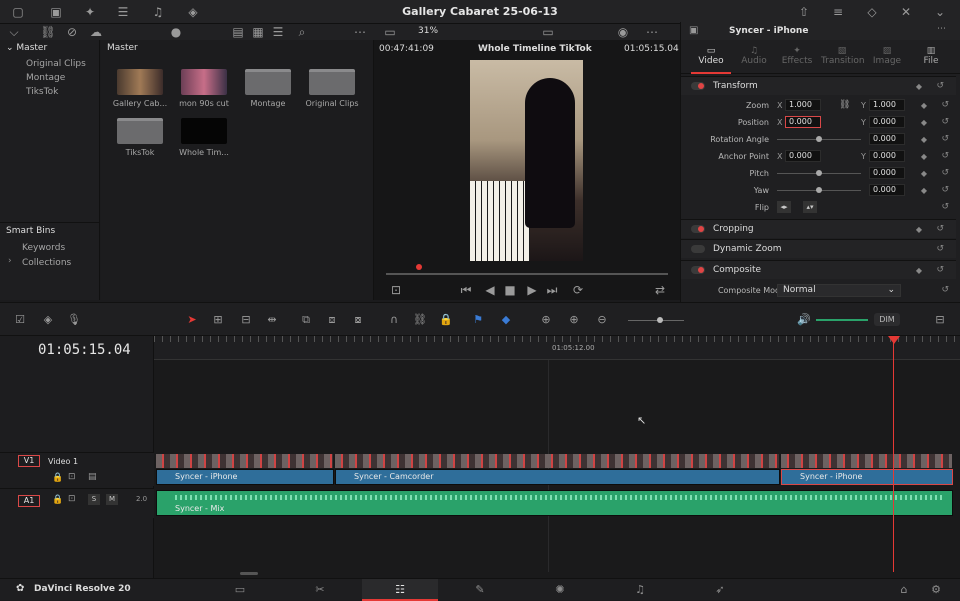 This screenshot has width=960, height=601. Describe the element at coordinates (711, 56) in the screenshot. I see `tab-video: ▭ Video` at that location.